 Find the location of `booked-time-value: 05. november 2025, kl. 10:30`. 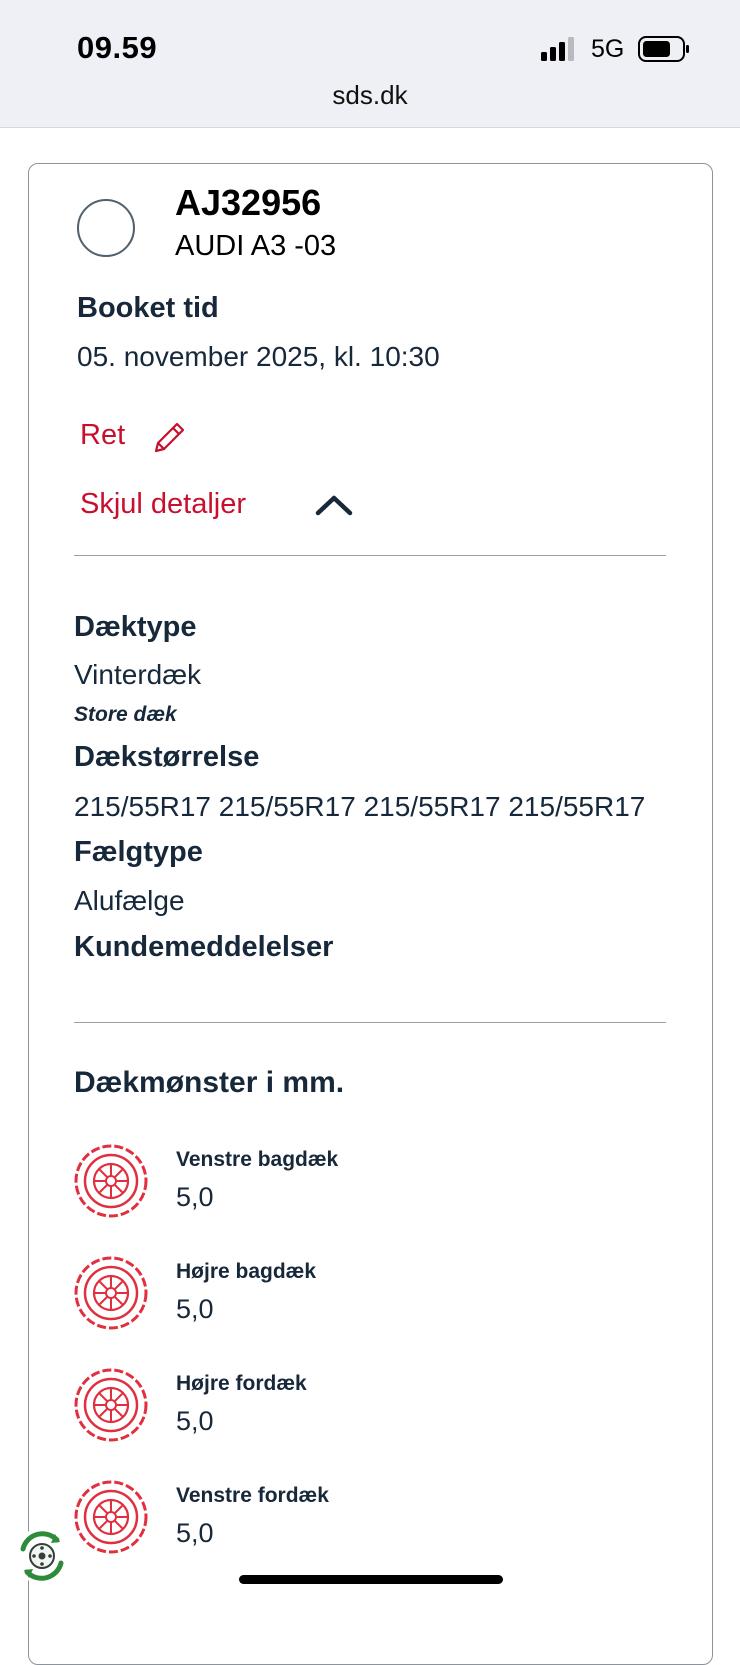

booked-time-value: 05. november 2025, kl. 10:30 is located at coordinates (258, 356).